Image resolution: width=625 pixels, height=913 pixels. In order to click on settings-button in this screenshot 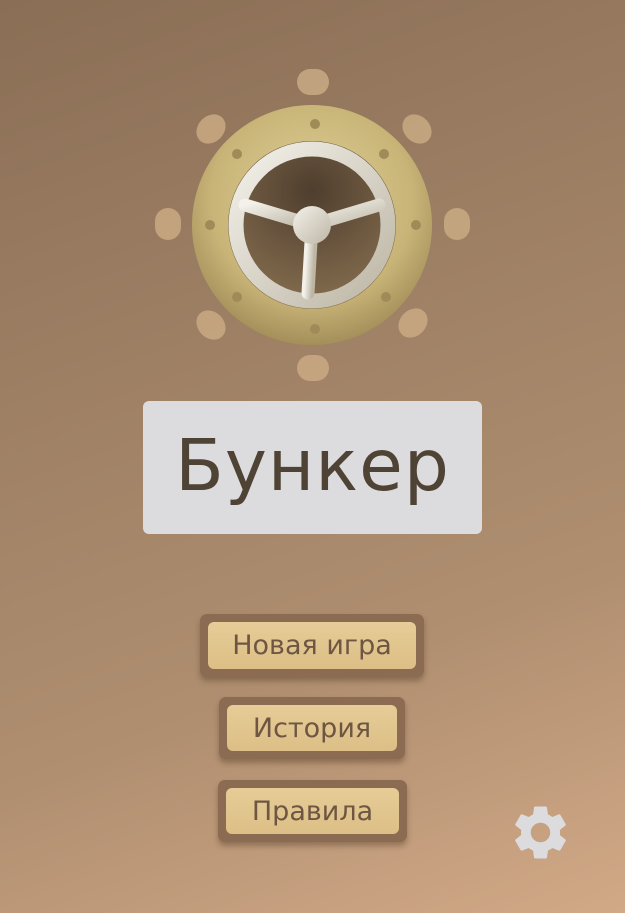, I will do `click(540, 832)`.